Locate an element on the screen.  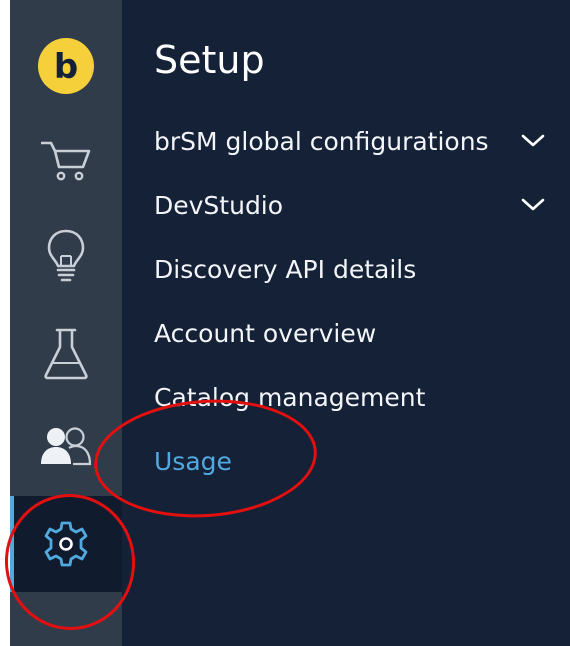
rail-item-experiments is located at coordinates (66, 354).